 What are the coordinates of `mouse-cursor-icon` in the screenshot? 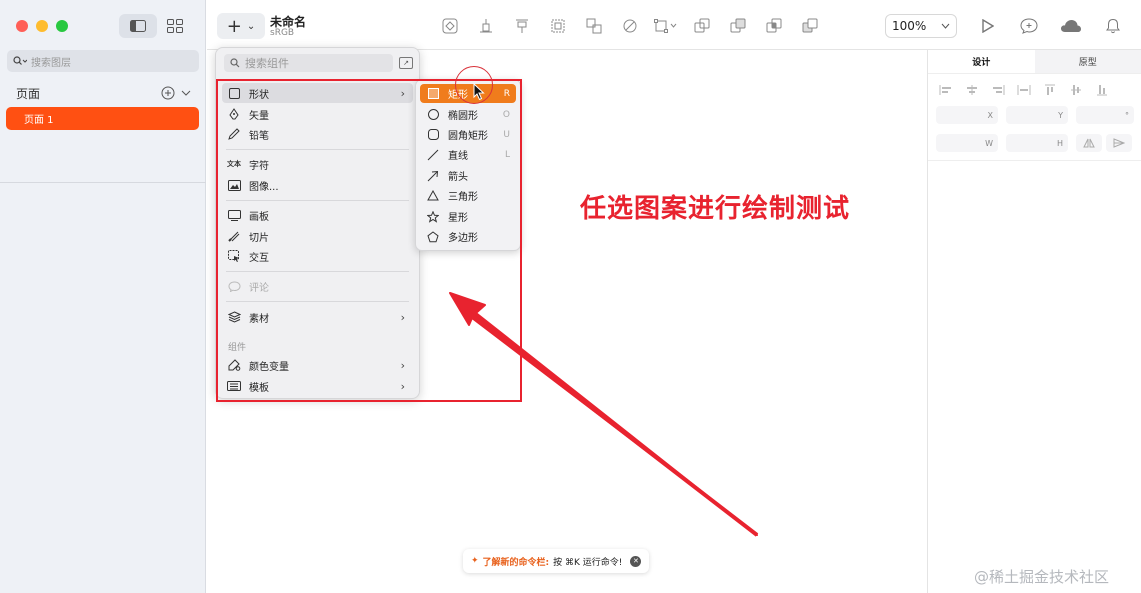 It's located at (479, 92).